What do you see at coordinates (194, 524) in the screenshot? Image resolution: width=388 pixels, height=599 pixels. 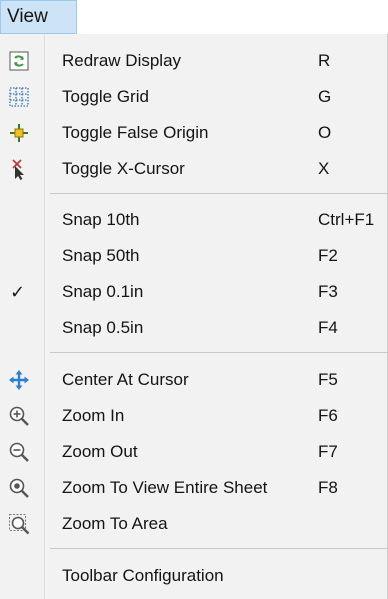 I see `menu-item-zoom-to-area: Zoom To Area` at bounding box center [194, 524].